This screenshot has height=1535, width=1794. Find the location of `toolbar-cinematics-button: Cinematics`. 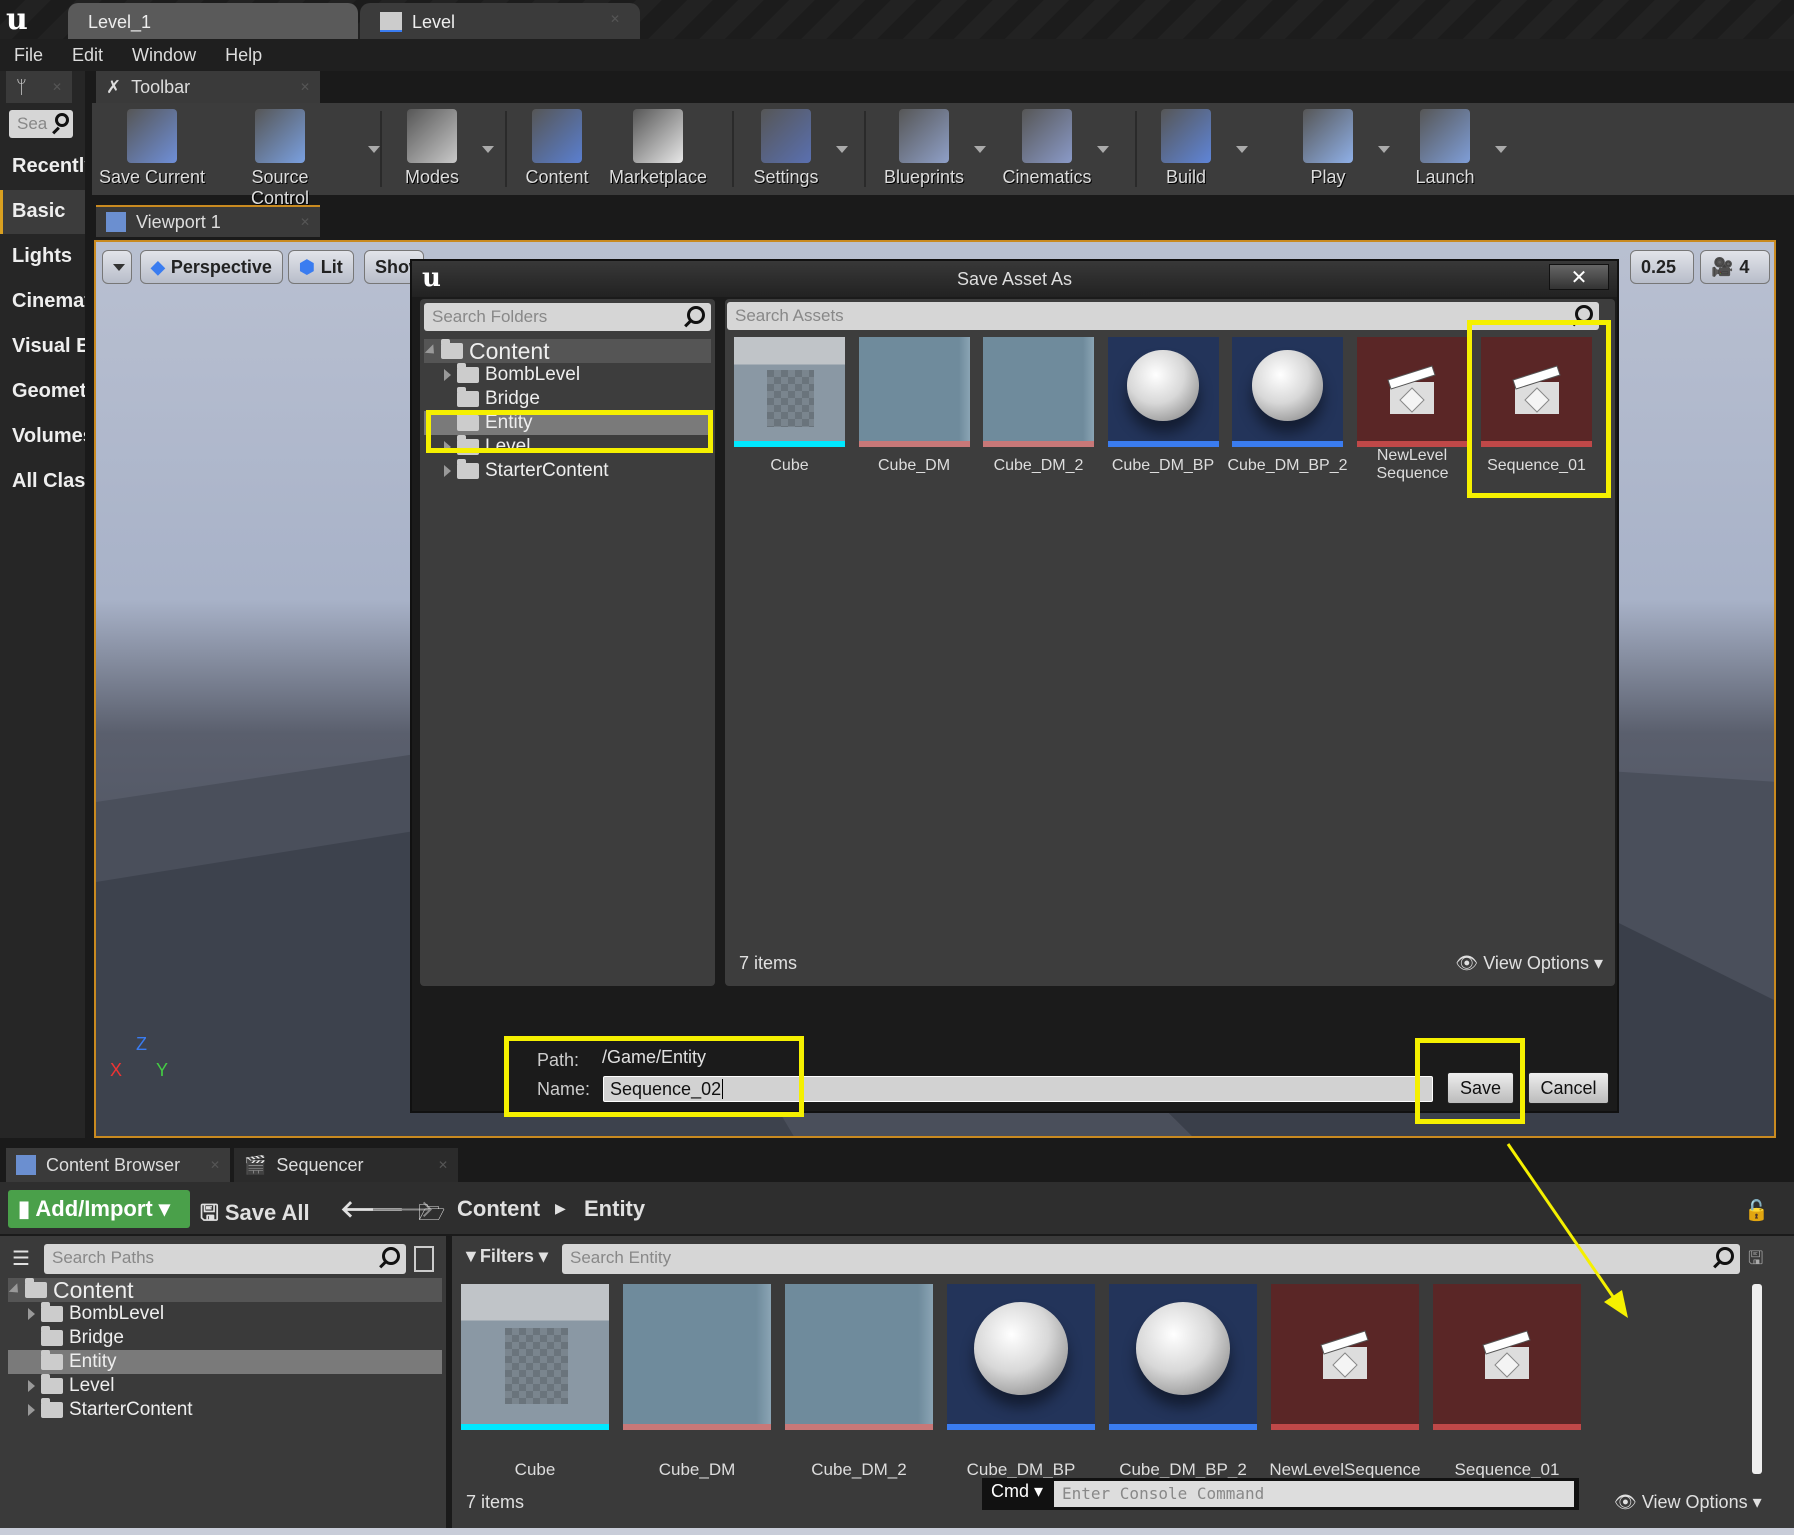

toolbar-cinematics-button: Cinematics is located at coordinates (1047, 148).